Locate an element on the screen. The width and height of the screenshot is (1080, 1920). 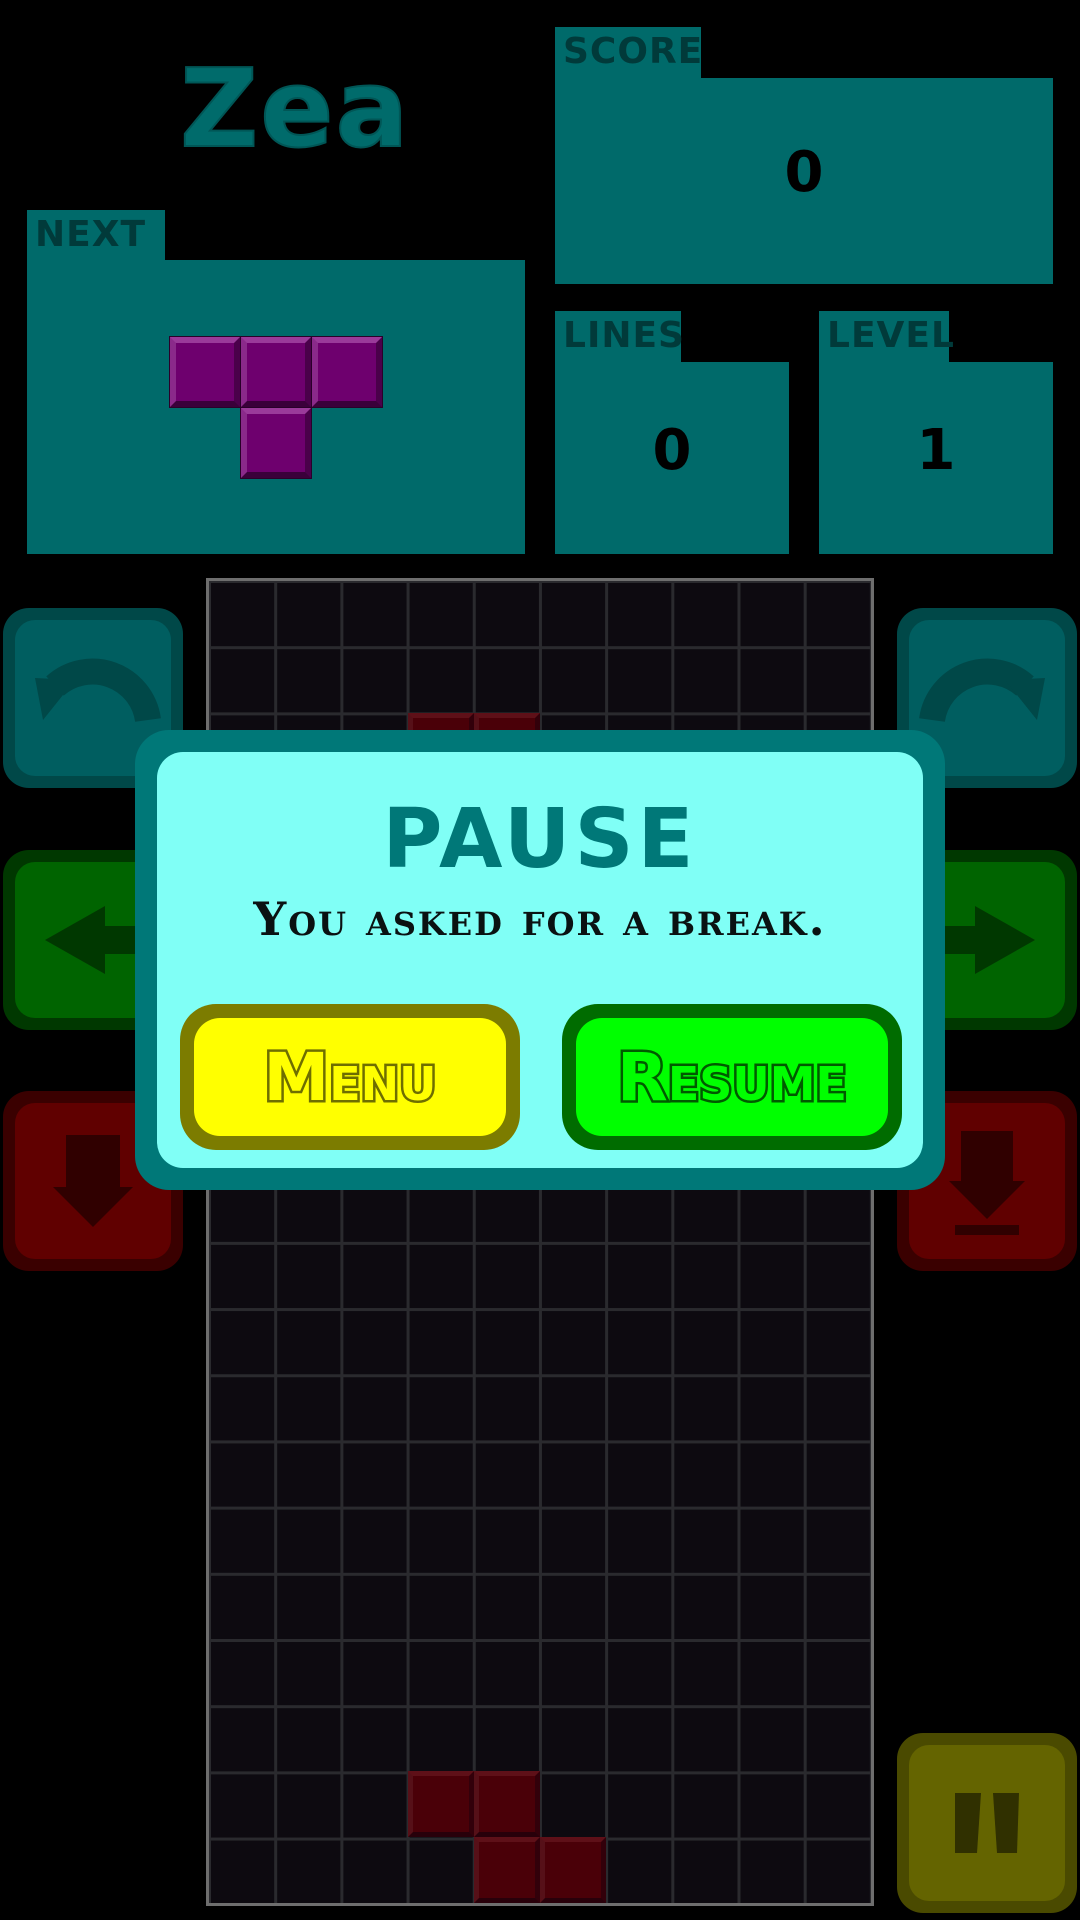
game-logo: Zea is located at coordinates (295, 109).